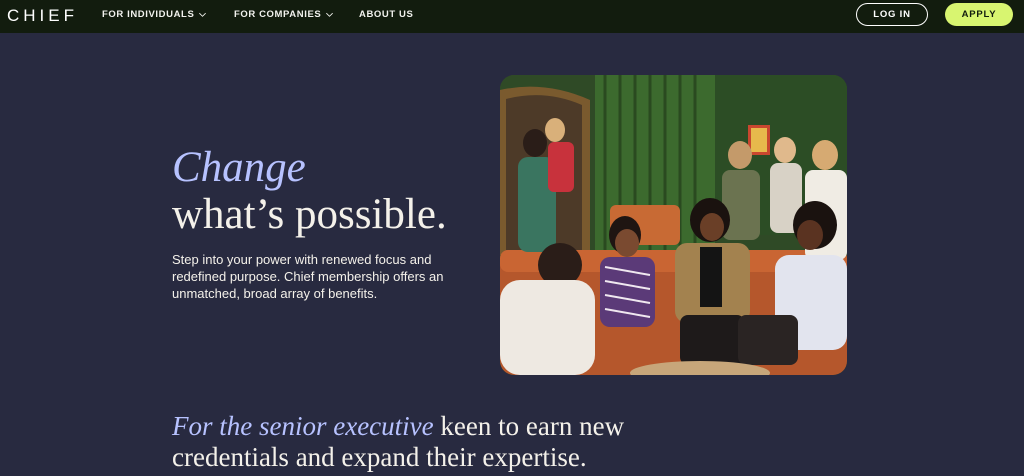 This screenshot has width=1024, height=476. I want to click on nav-for-individuals: FOR INDIVIDUALS, so click(154, 14).